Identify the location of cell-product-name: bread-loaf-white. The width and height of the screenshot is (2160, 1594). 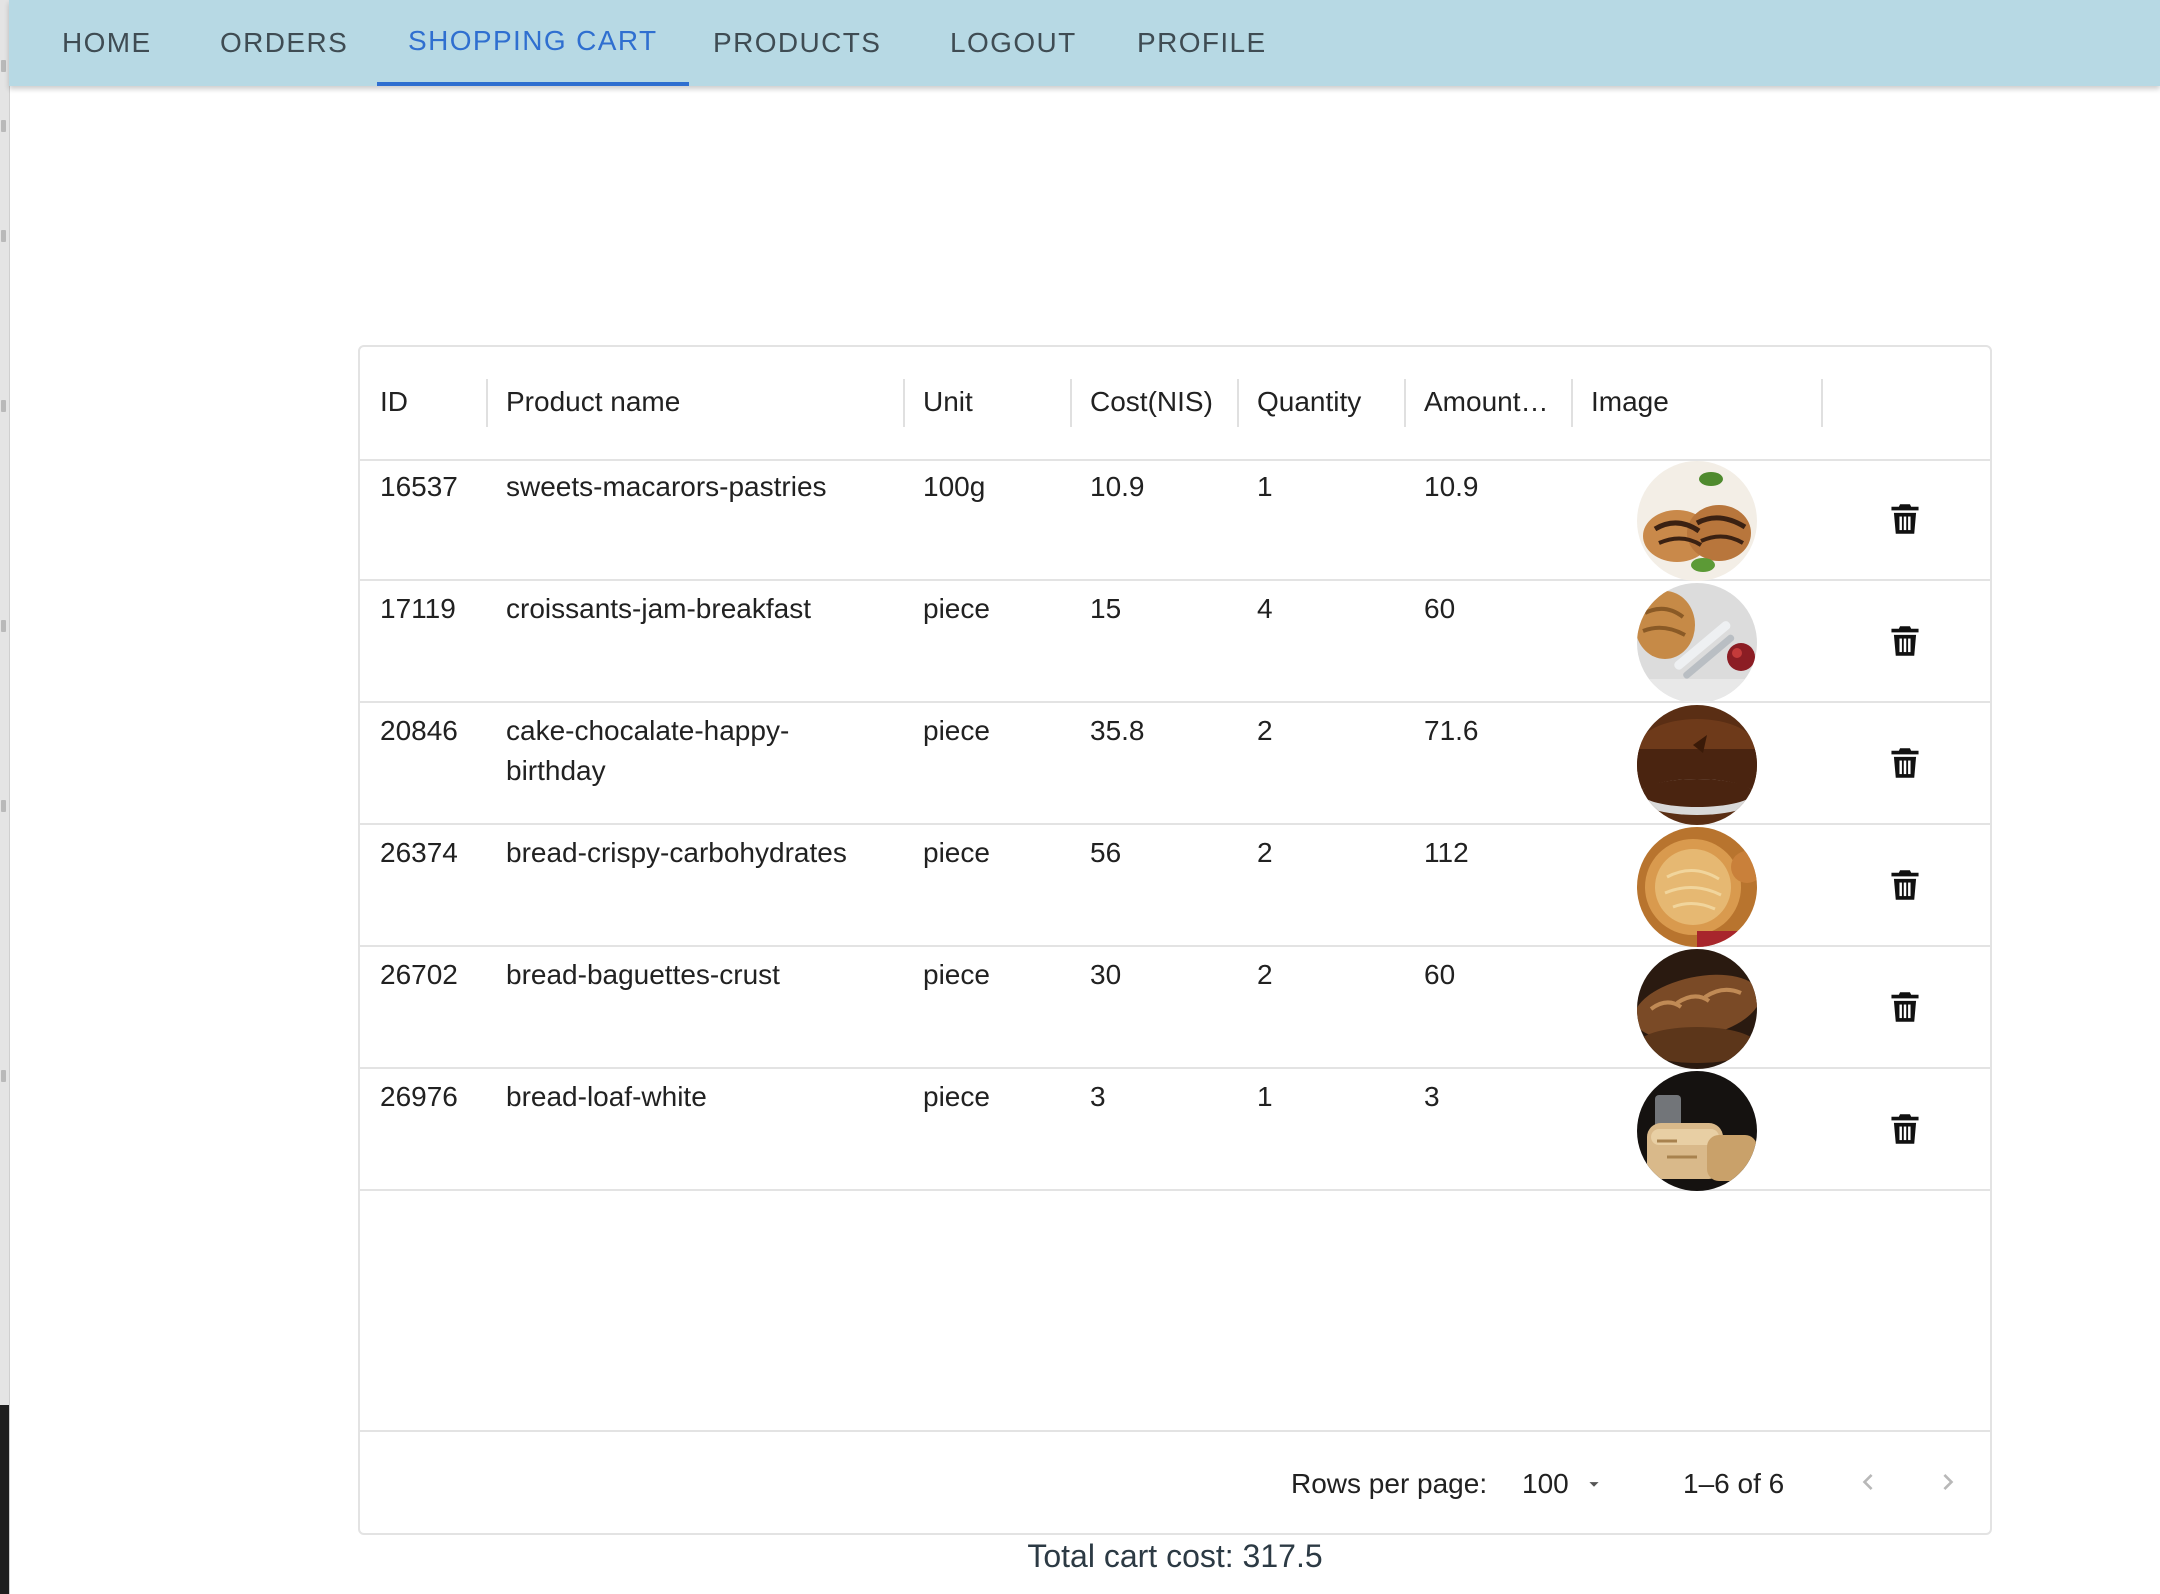
(606, 1096).